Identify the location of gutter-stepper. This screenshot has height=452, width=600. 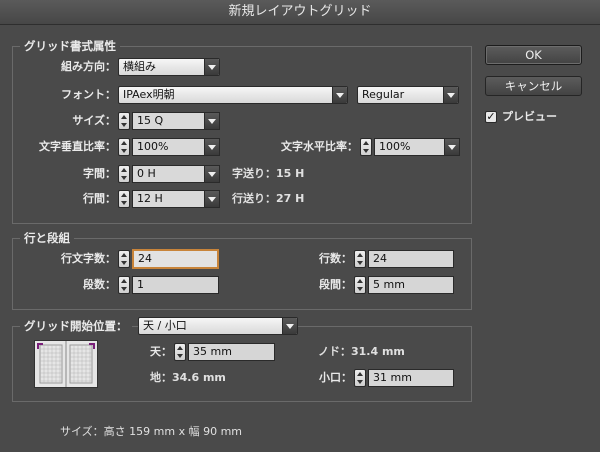
(360, 285).